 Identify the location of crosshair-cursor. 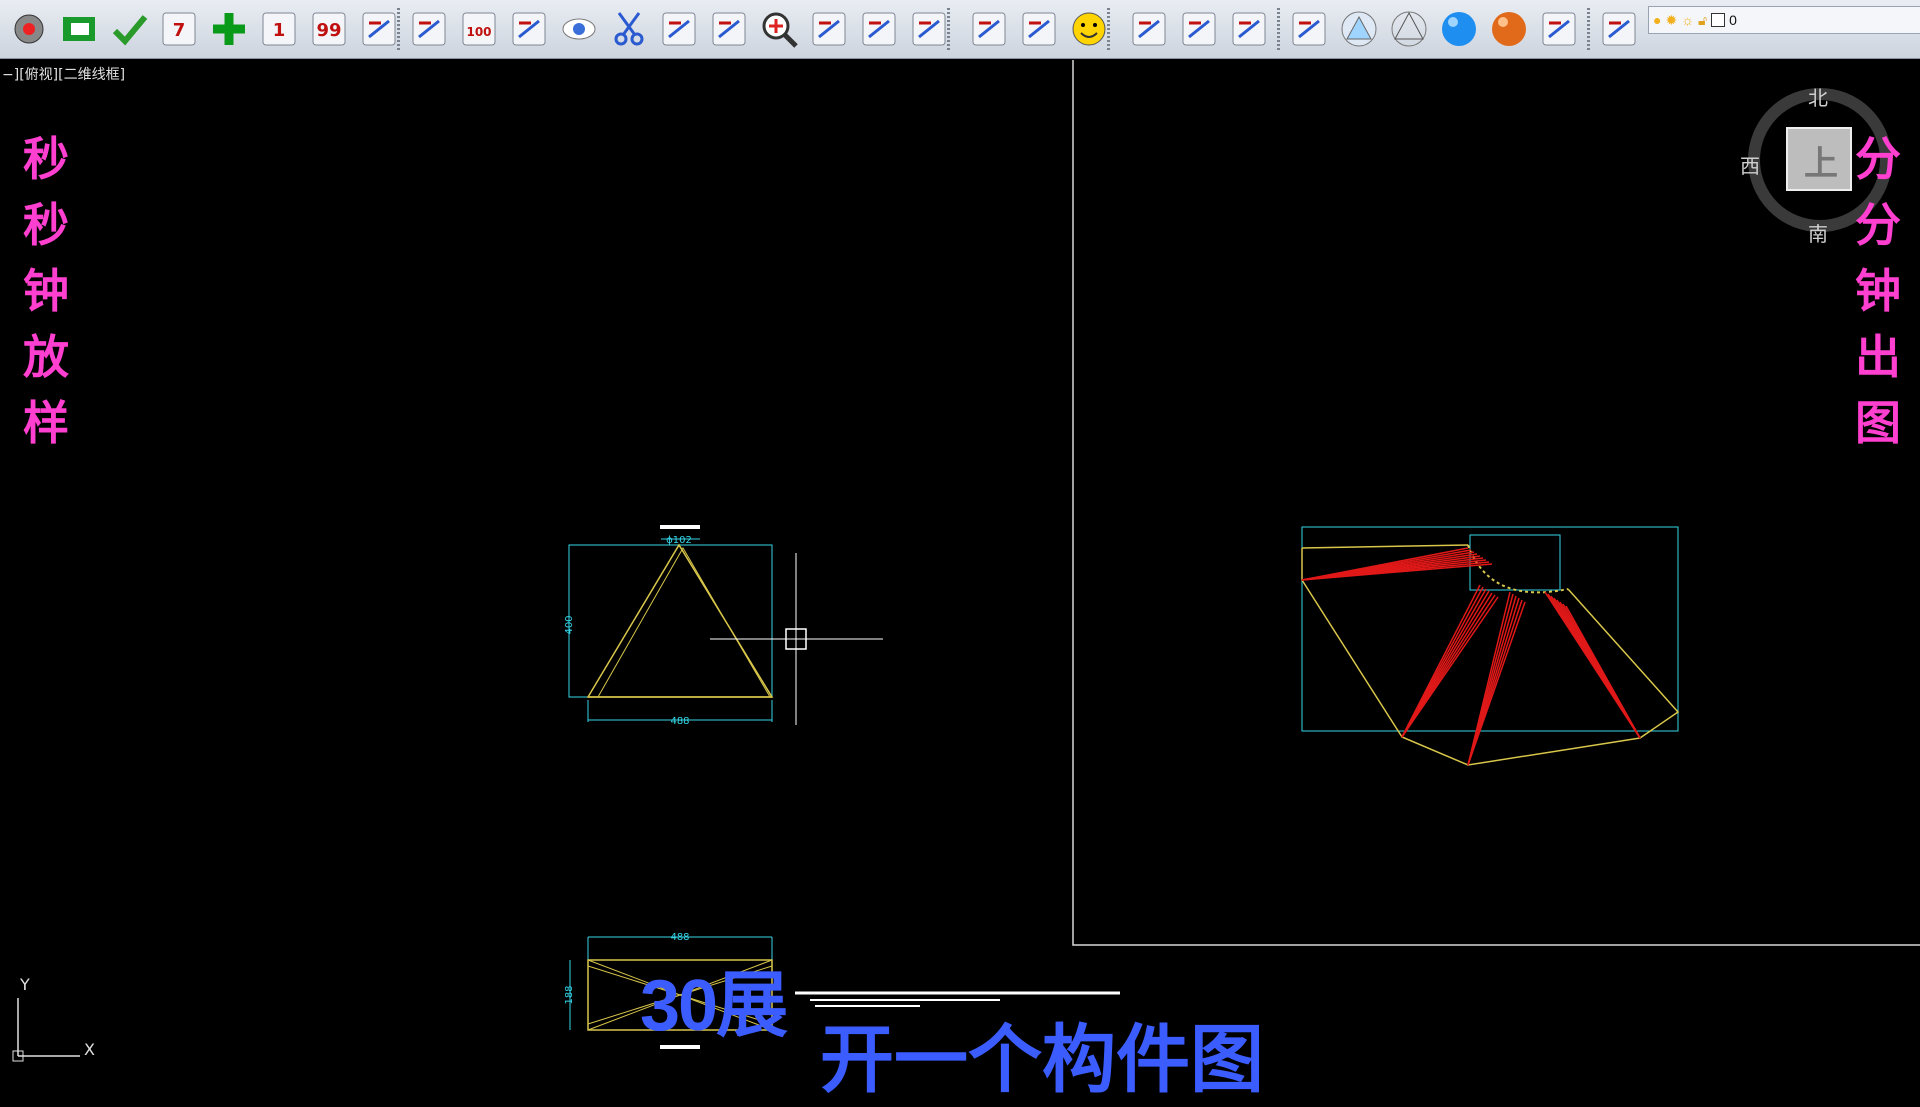
(796, 639).